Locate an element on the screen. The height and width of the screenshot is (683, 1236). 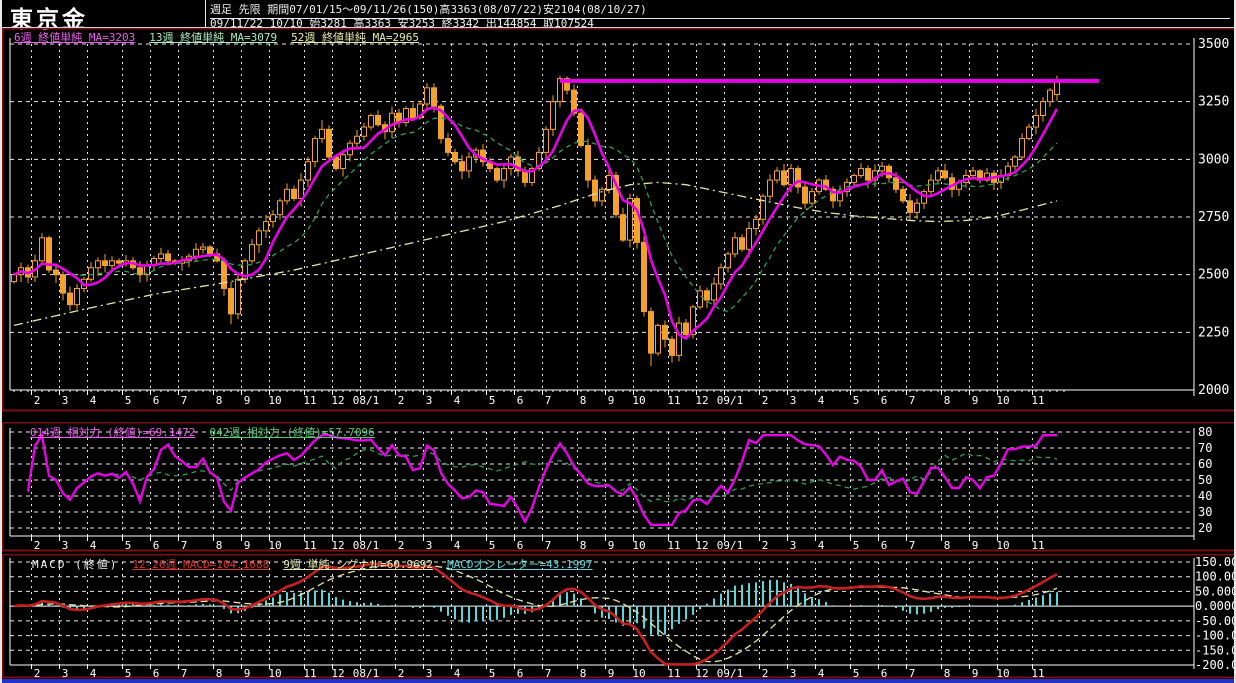
svg-text: 3000 is located at coordinates (1213, 159).